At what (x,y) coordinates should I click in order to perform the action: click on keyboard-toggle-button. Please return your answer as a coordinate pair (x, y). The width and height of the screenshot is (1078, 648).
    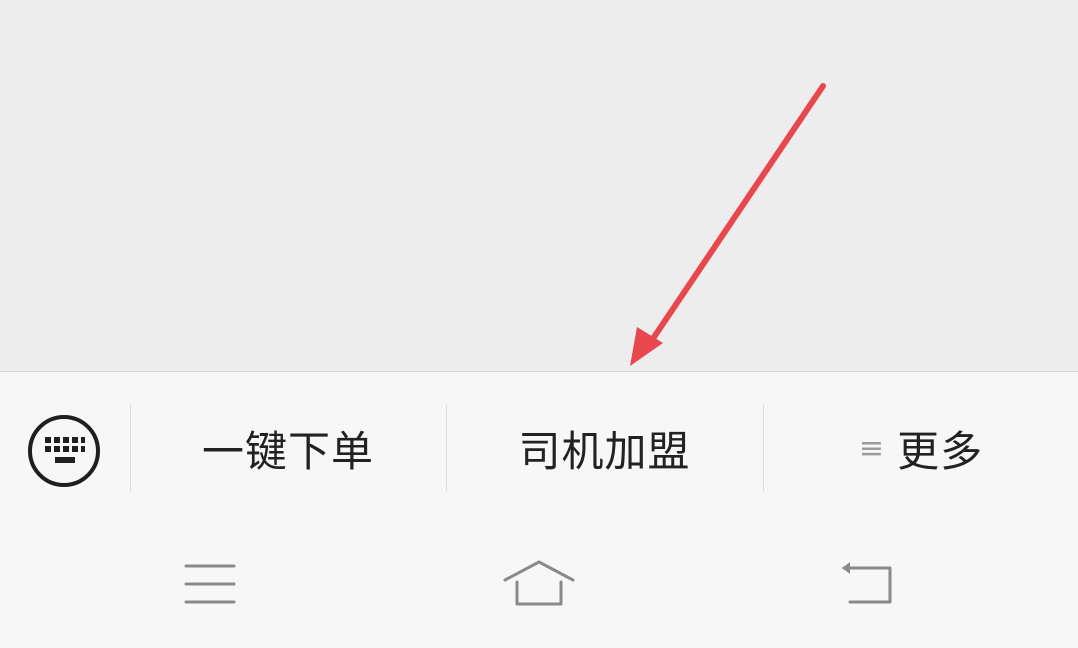
    Looking at the image, I should click on (64, 451).